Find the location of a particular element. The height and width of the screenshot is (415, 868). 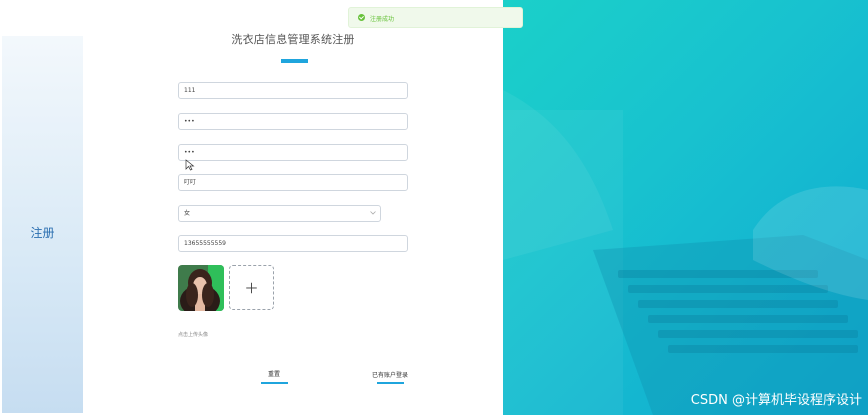

avatar-hint: 点击上传头像 is located at coordinates (193, 335).